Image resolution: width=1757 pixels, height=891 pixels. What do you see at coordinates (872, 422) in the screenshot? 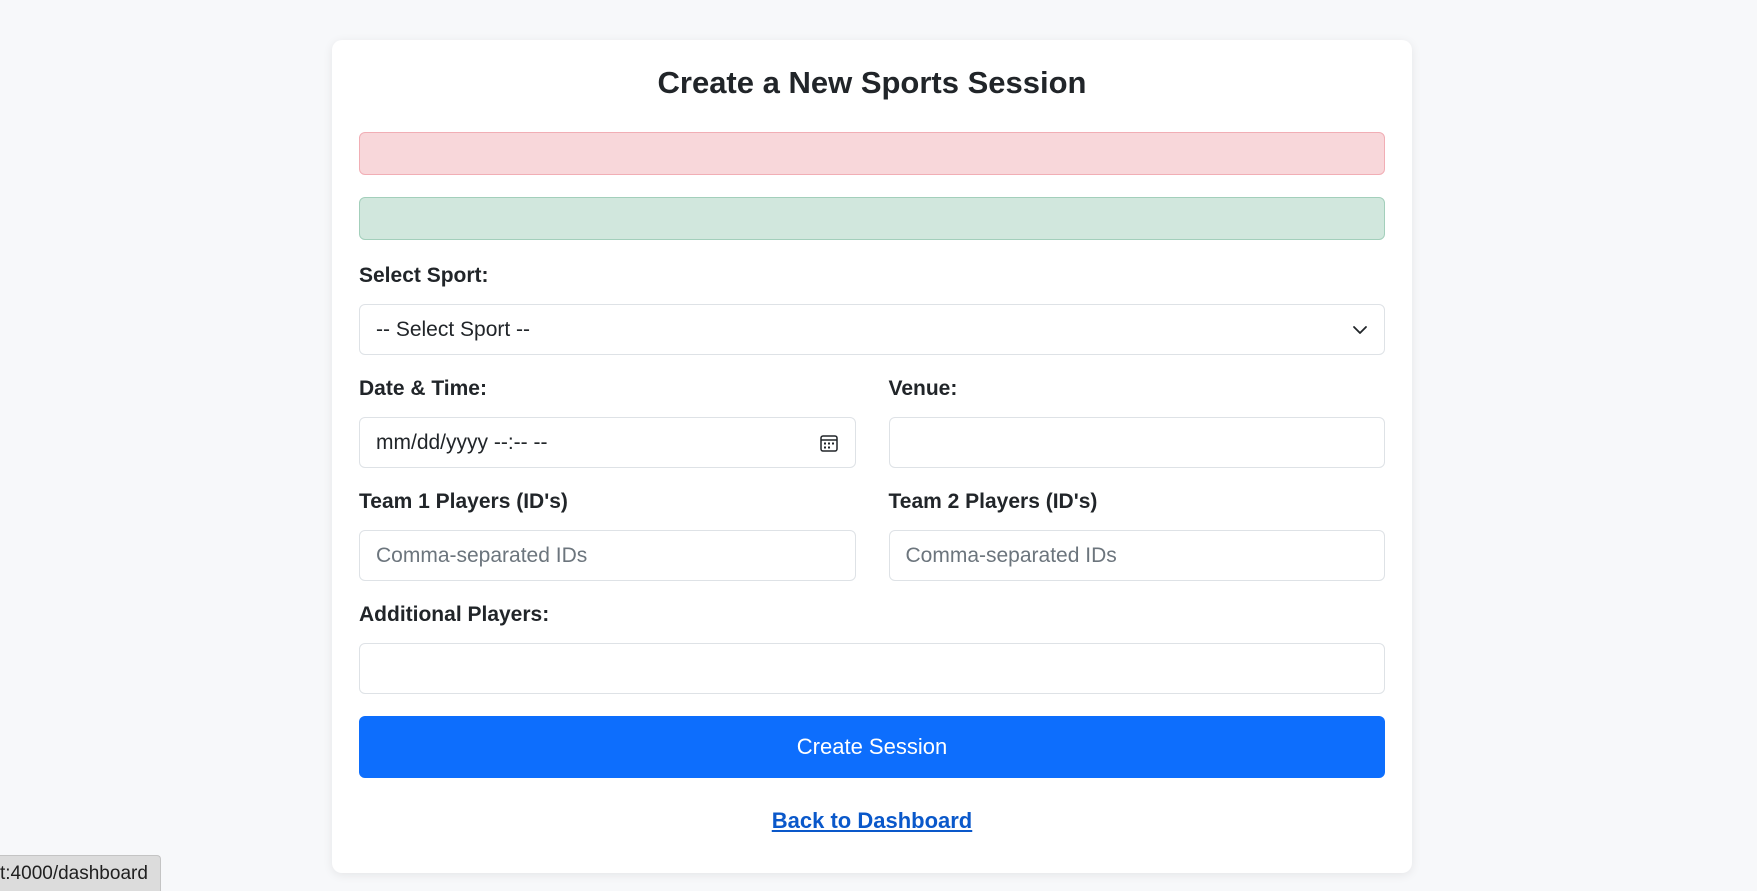
I see `datetime-venue-row: Date & Time: mm/dd/yyyy --:-- -- Venue:` at bounding box center [872, 422].